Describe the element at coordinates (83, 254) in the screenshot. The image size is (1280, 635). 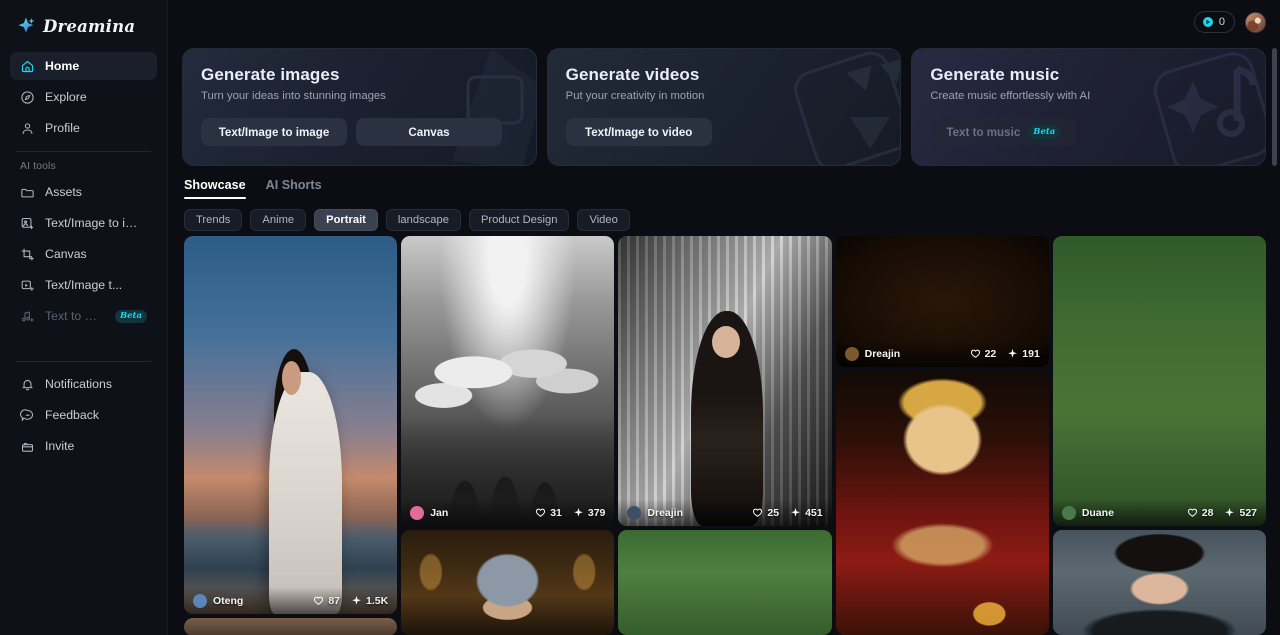
I see `sidebar-item-canvas: Canvas` at that location.